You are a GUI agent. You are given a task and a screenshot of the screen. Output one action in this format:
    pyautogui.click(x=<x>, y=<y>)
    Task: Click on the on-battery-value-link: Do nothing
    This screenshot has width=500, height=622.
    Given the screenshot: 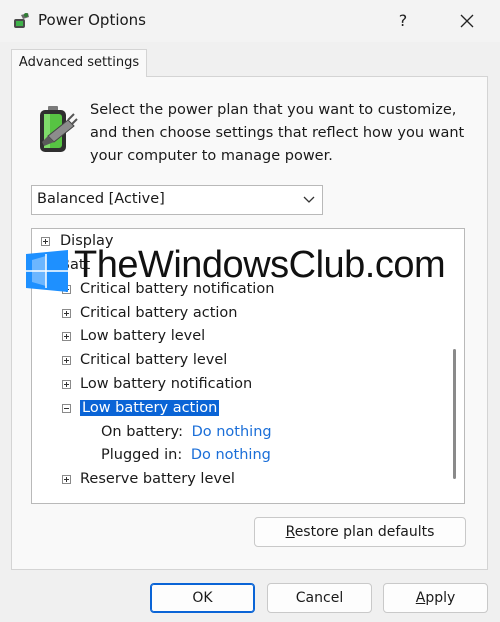 What is the action you would take?
    pyautogui.click(x=232, y=432)
    